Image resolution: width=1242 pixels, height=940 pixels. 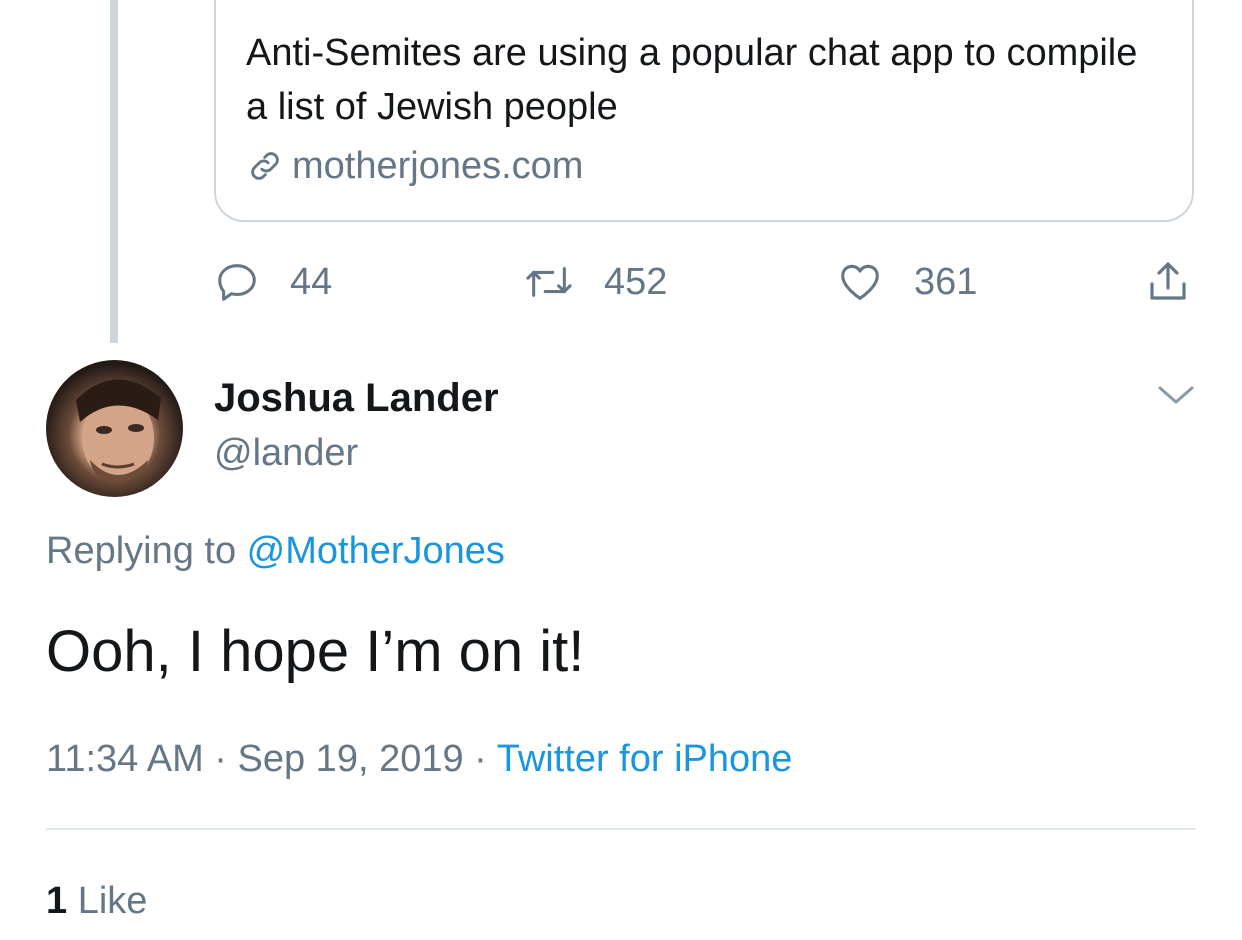 I want to click on retweet-button: 452, so click(x=595, y=282).